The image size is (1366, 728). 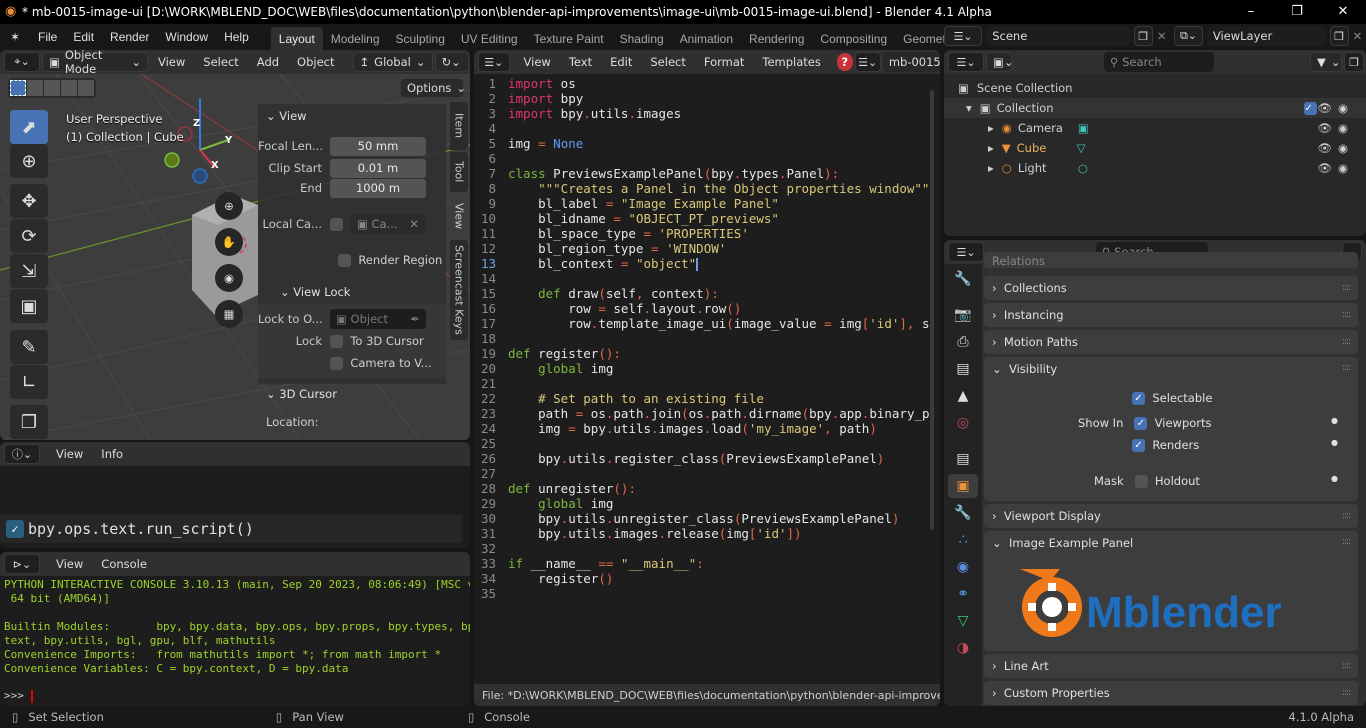 What do you see at coordinates (963, 279) in the screenshot?
I see `tool-tab-icon: 🔧` at bounding box center [963, 279].